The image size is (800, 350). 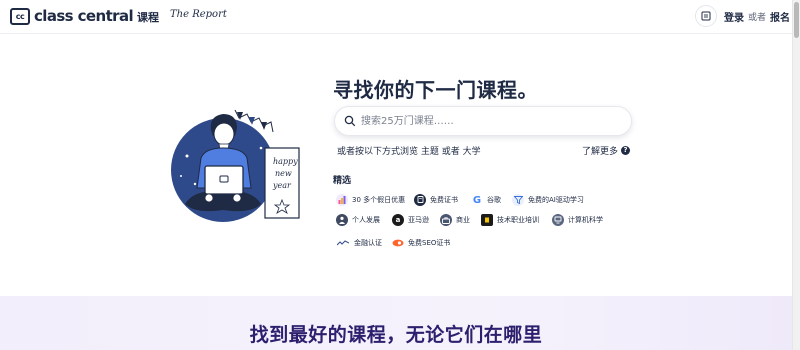 I want to click on chip-label: 谷歌, so click(x=494, y=200).